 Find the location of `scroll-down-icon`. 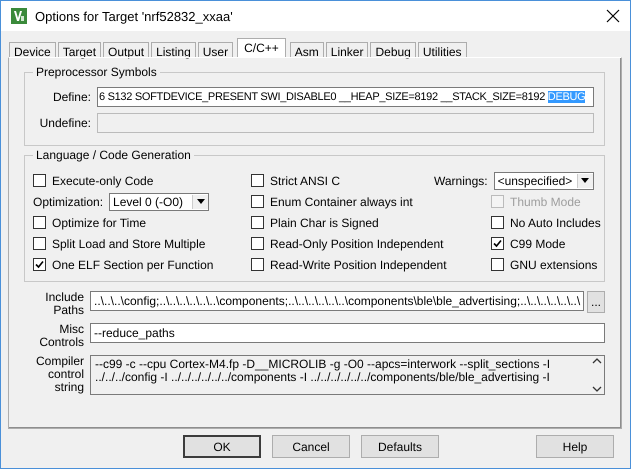

scroll-down-icon is located at coordinates (597, 389).